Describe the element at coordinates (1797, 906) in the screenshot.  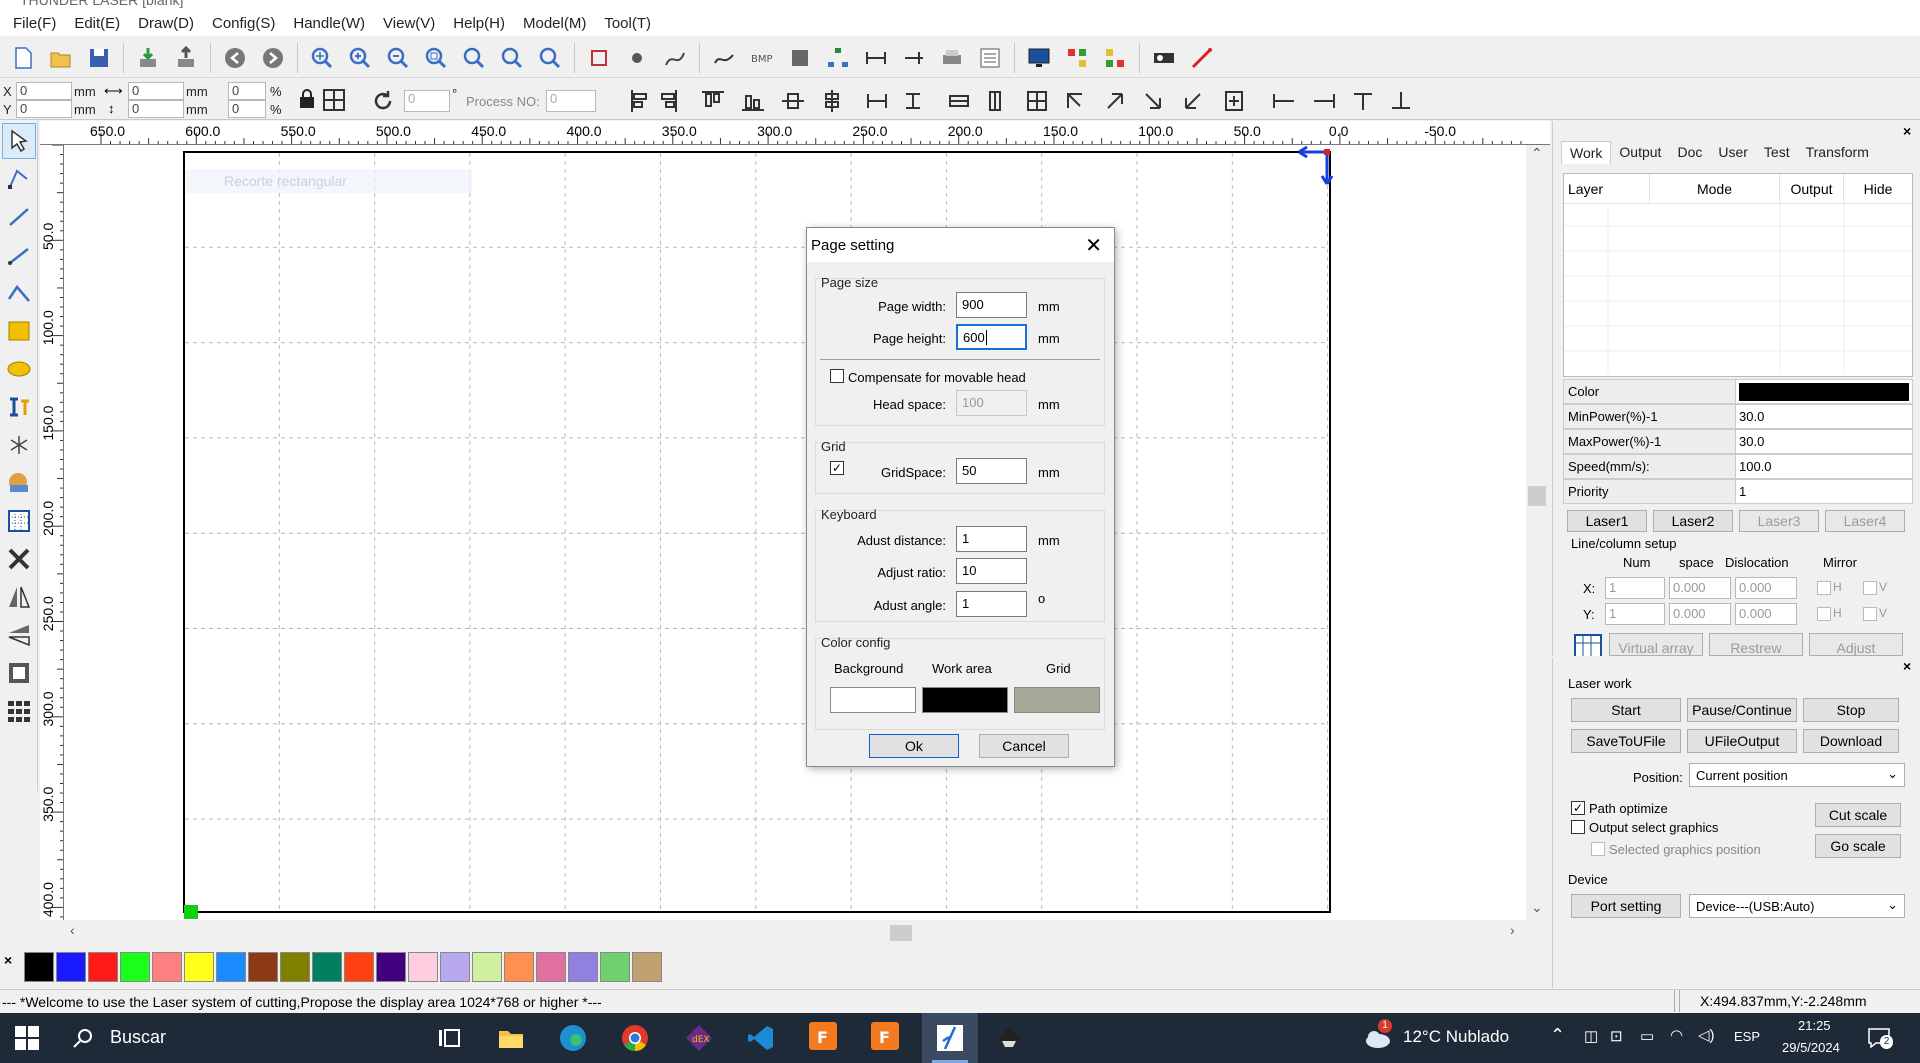
I see `device-select: Device---(USB:Auto) ⌄` at that location.